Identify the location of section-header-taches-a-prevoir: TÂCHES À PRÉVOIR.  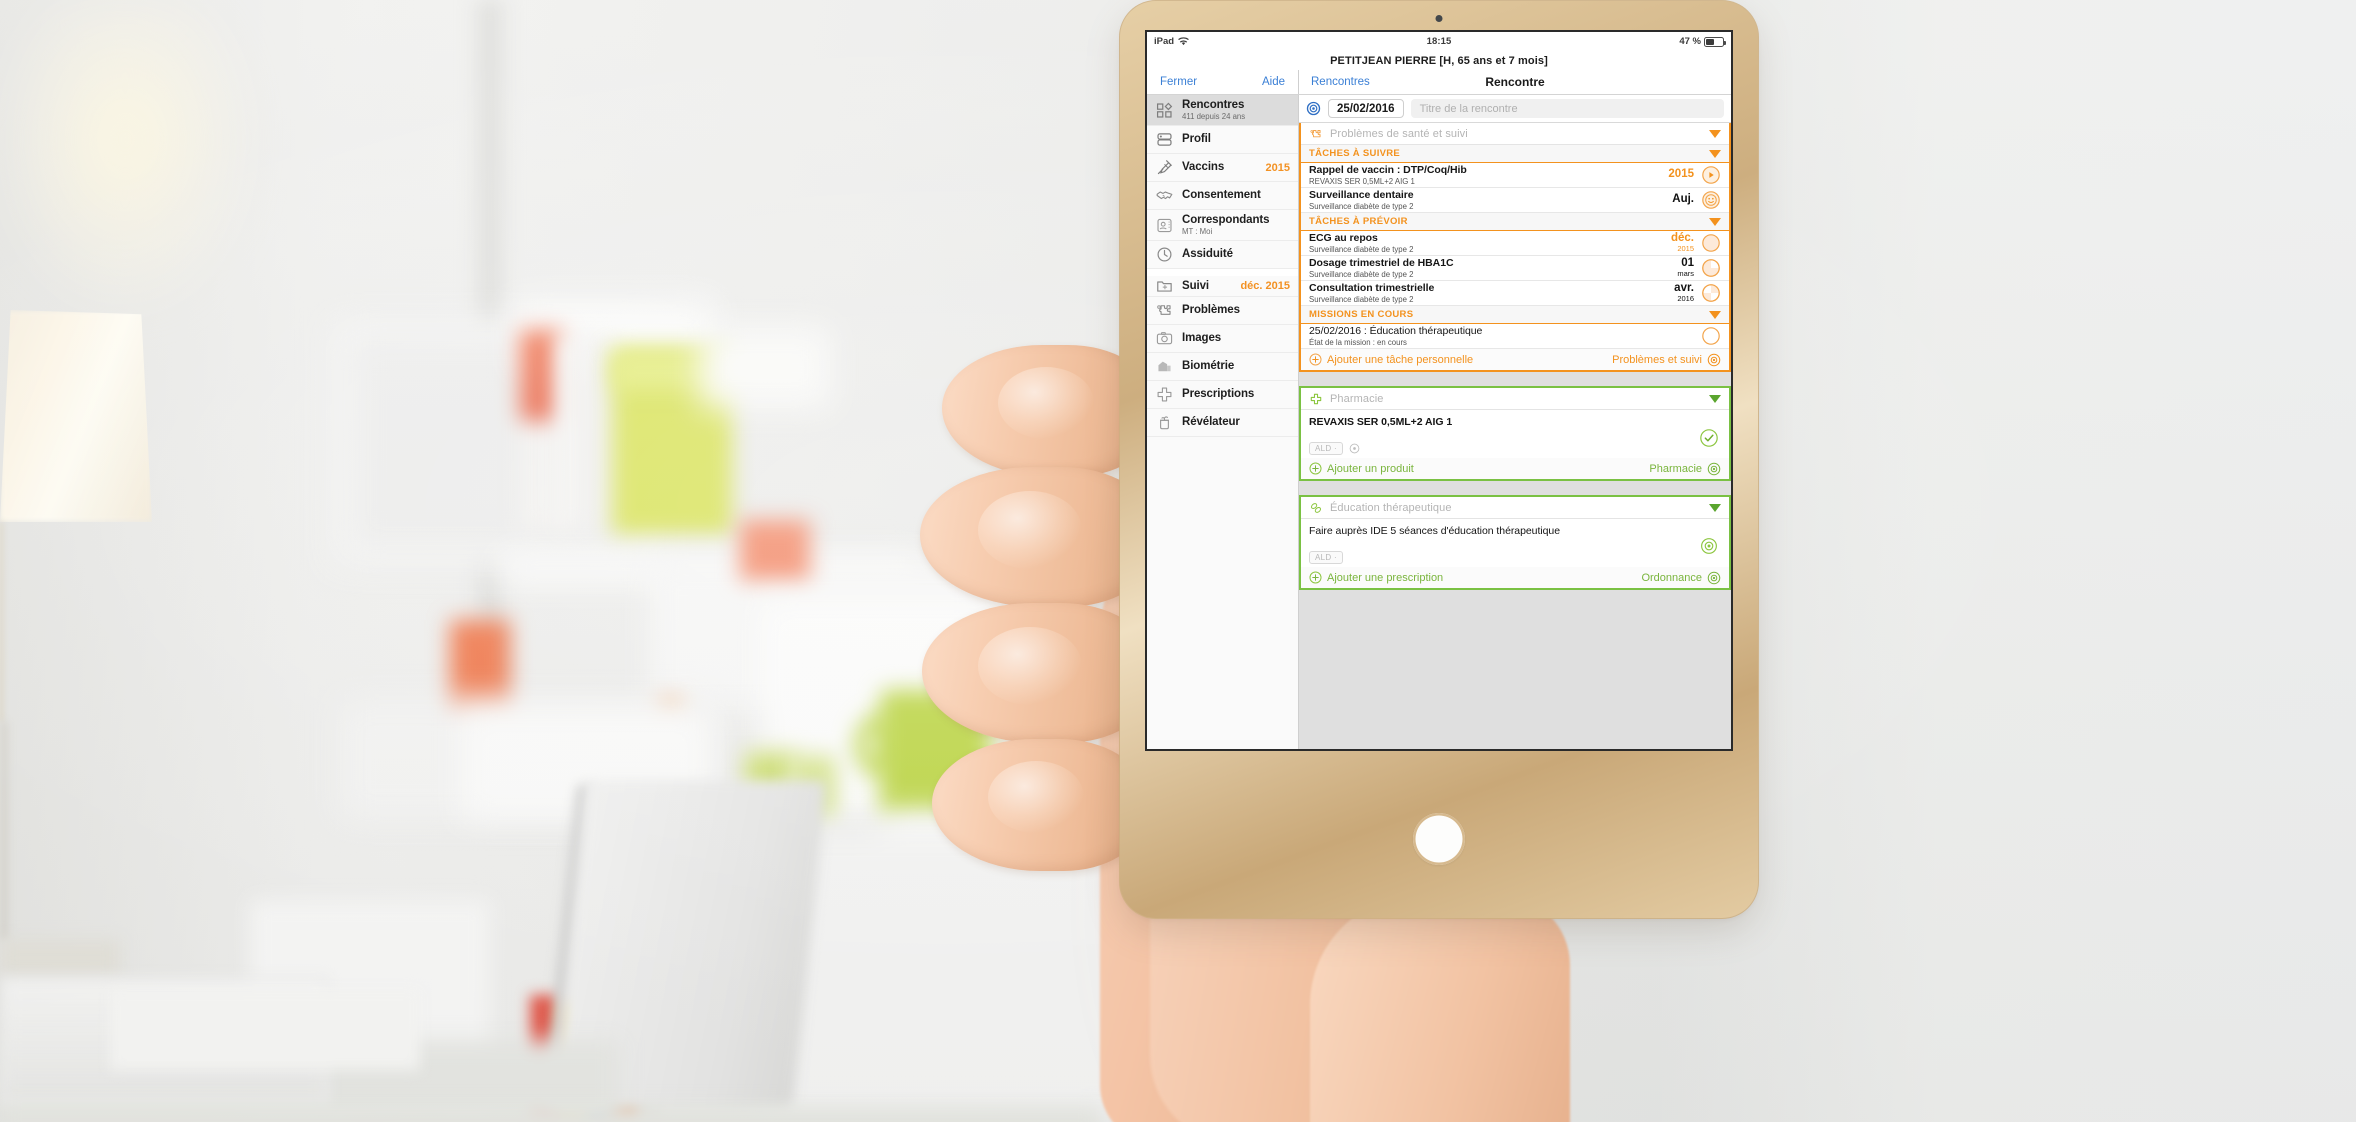
(1515, 222).